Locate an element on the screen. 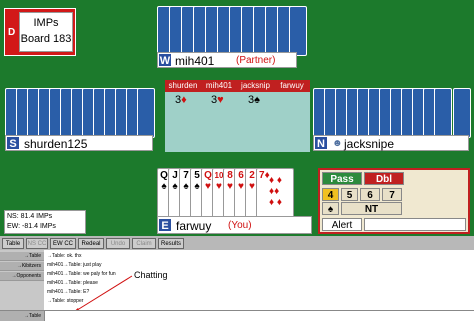 The image size is (474, 321). east-nameplate: N ☻ jacksnipe is located at coordinates (391, 143).